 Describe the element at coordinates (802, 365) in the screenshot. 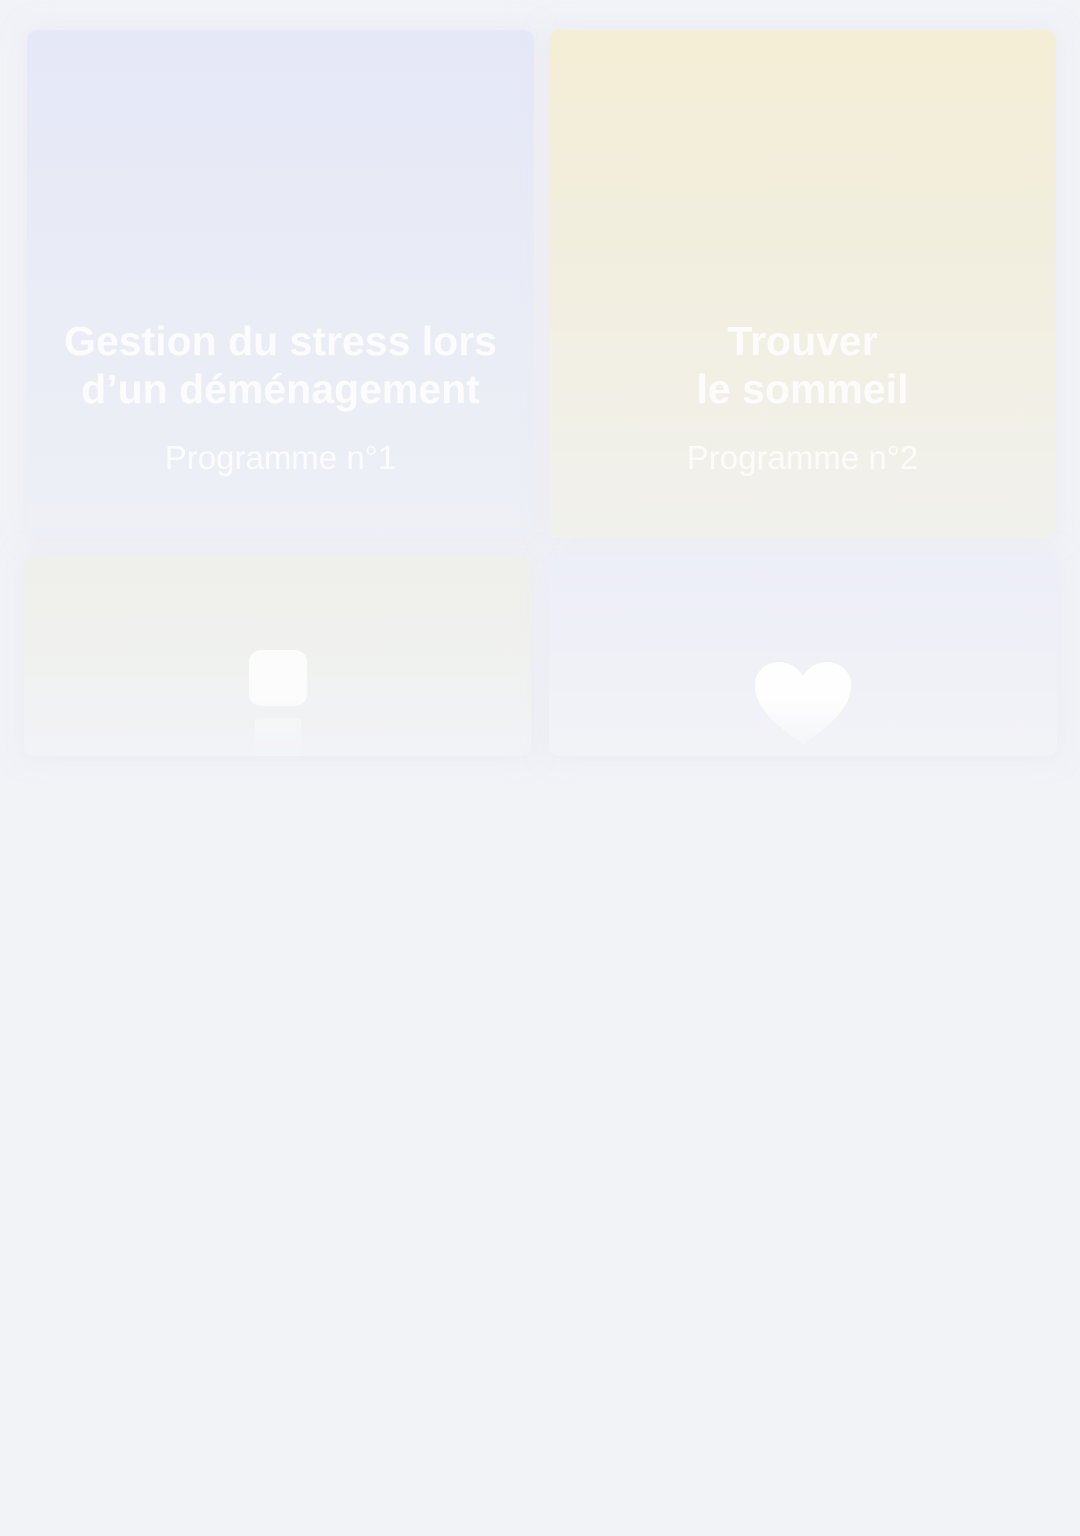

I see `program-title: Trouver le sommeil` at that location.